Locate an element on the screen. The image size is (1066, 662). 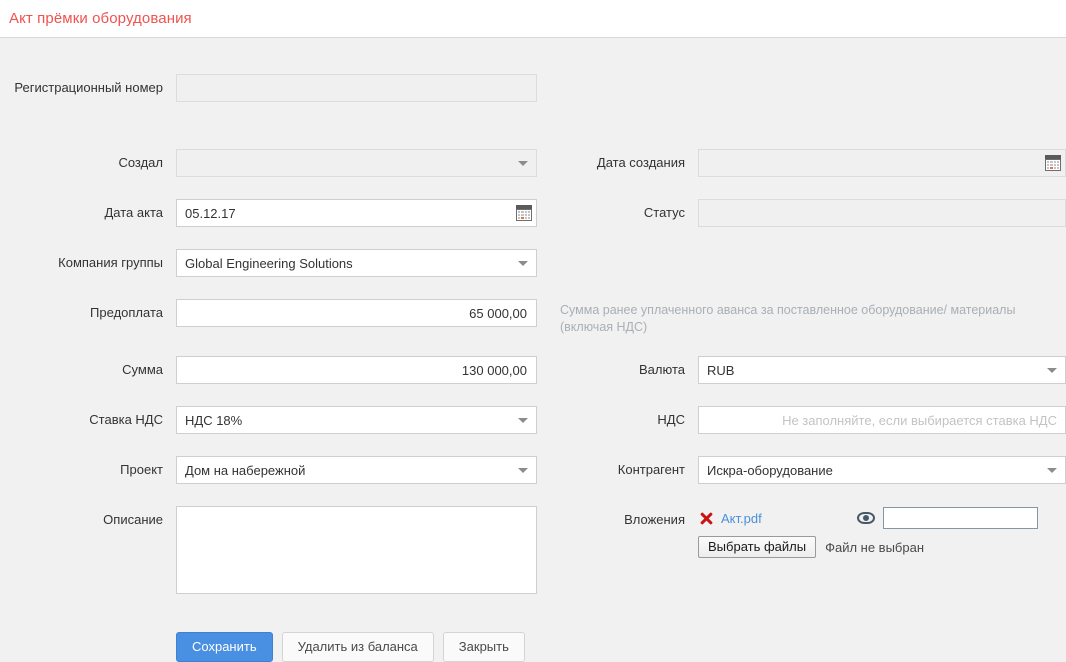
field-row-currency: Валюта RUB is located at coordinates (813, 370).